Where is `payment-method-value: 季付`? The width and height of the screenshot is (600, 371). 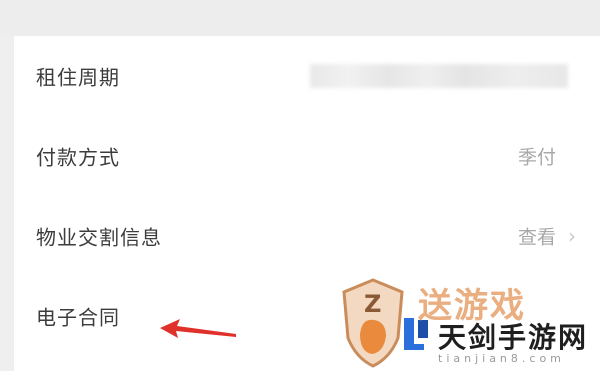 payment-method-value: 季付 is located at coordinates (536, 157).